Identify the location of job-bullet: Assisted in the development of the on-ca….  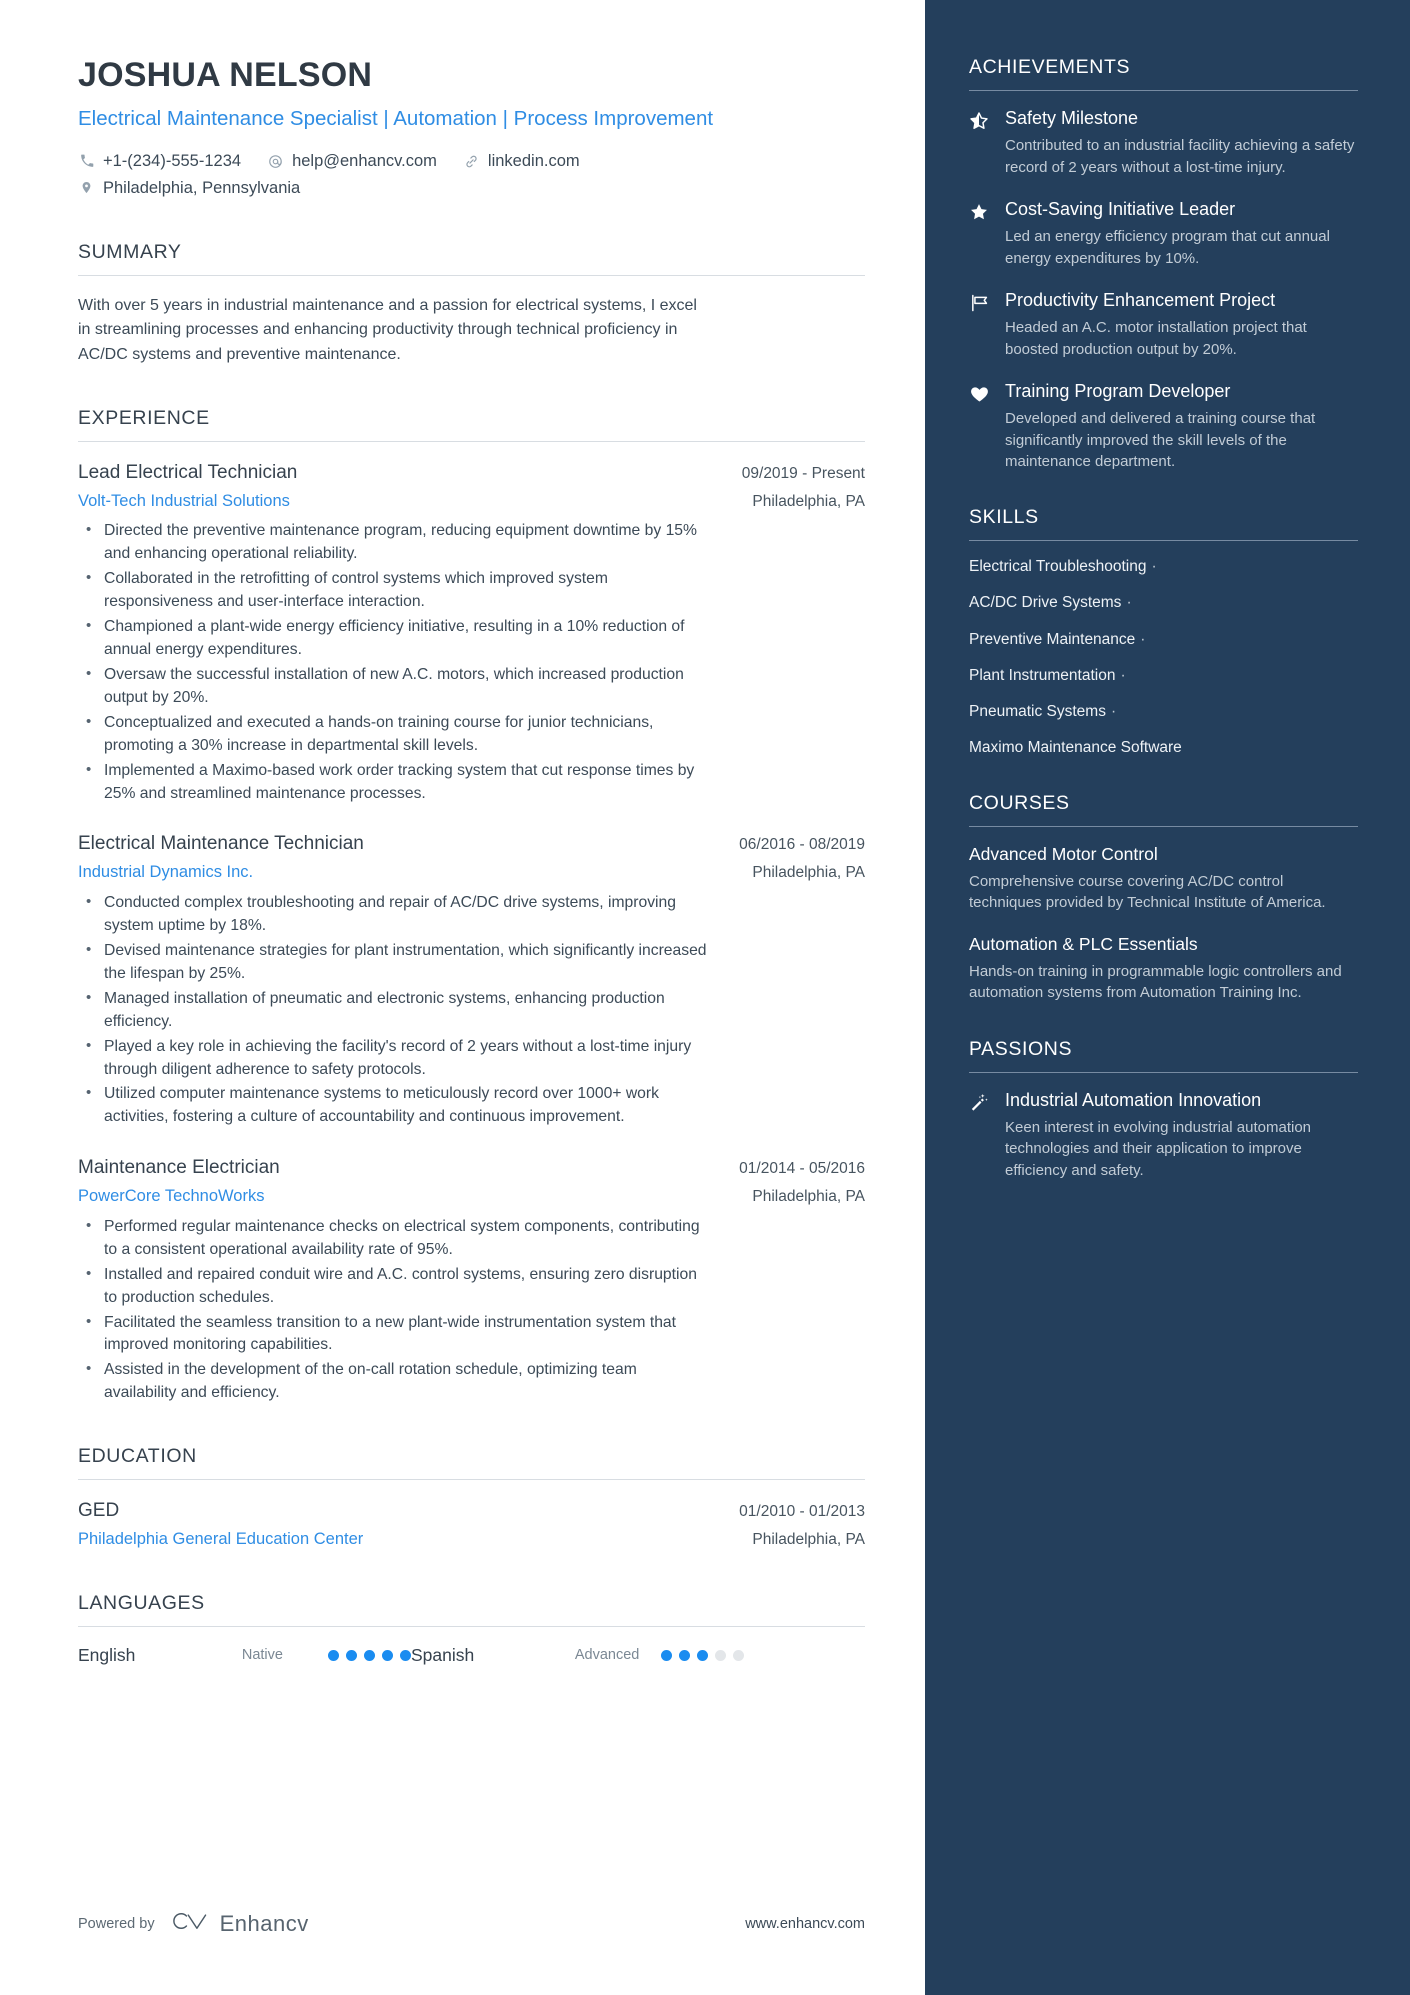
(393, 1381).